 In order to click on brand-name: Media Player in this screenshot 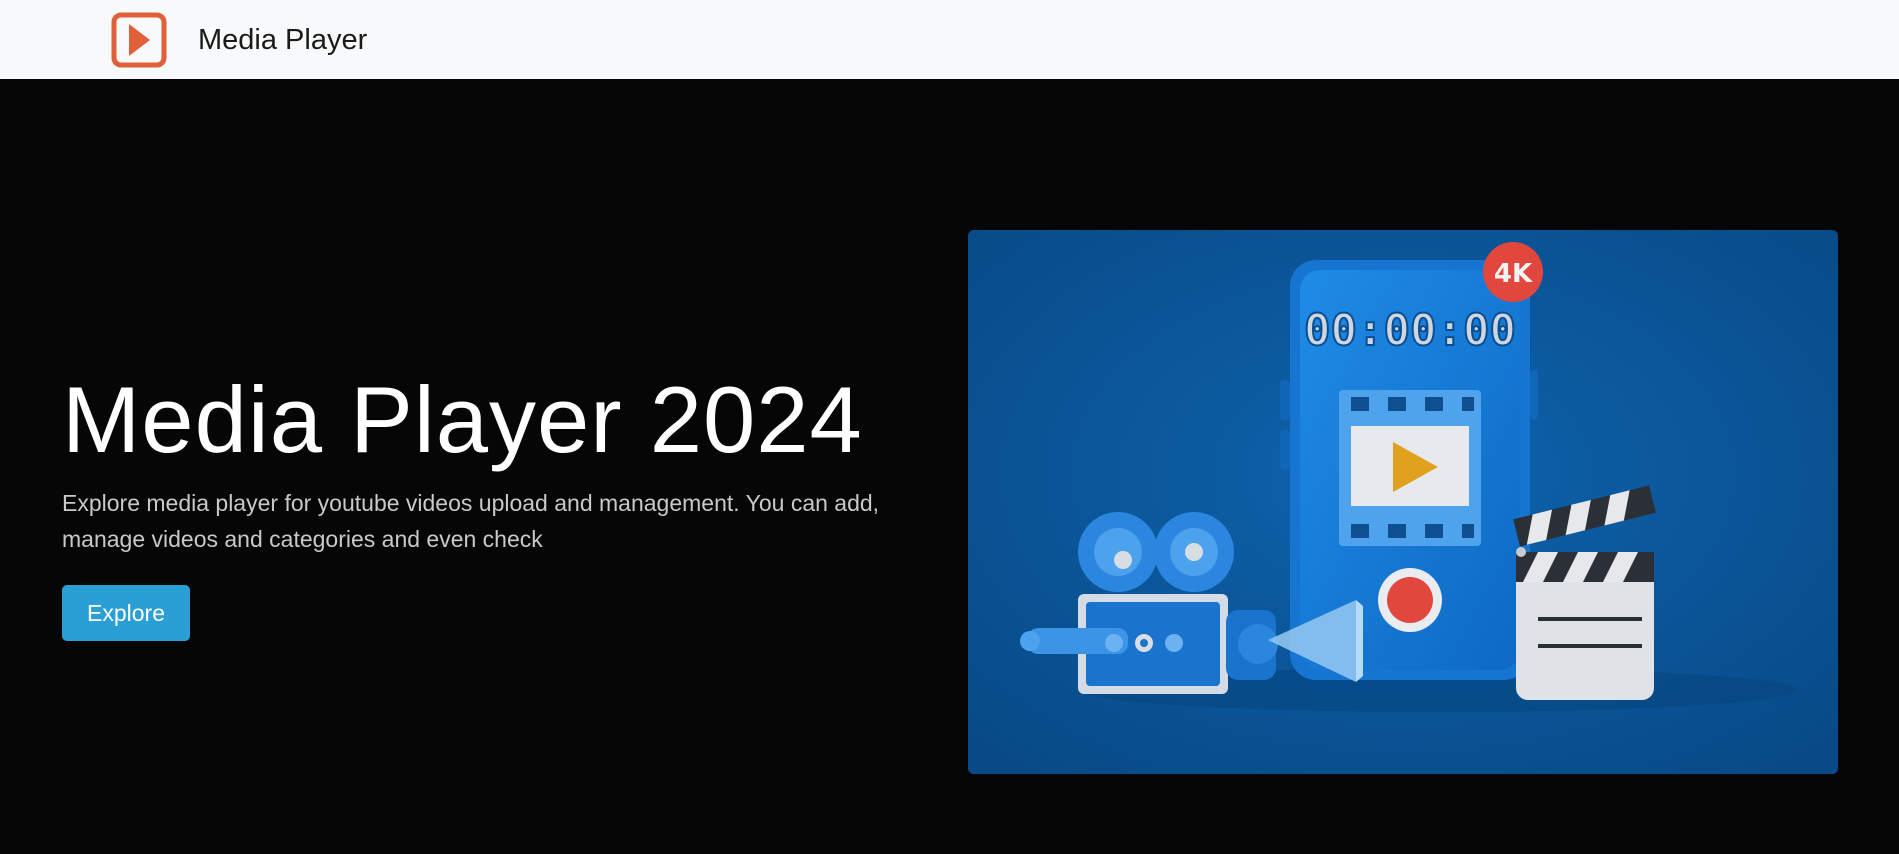, I will do `click(283, 39)`.